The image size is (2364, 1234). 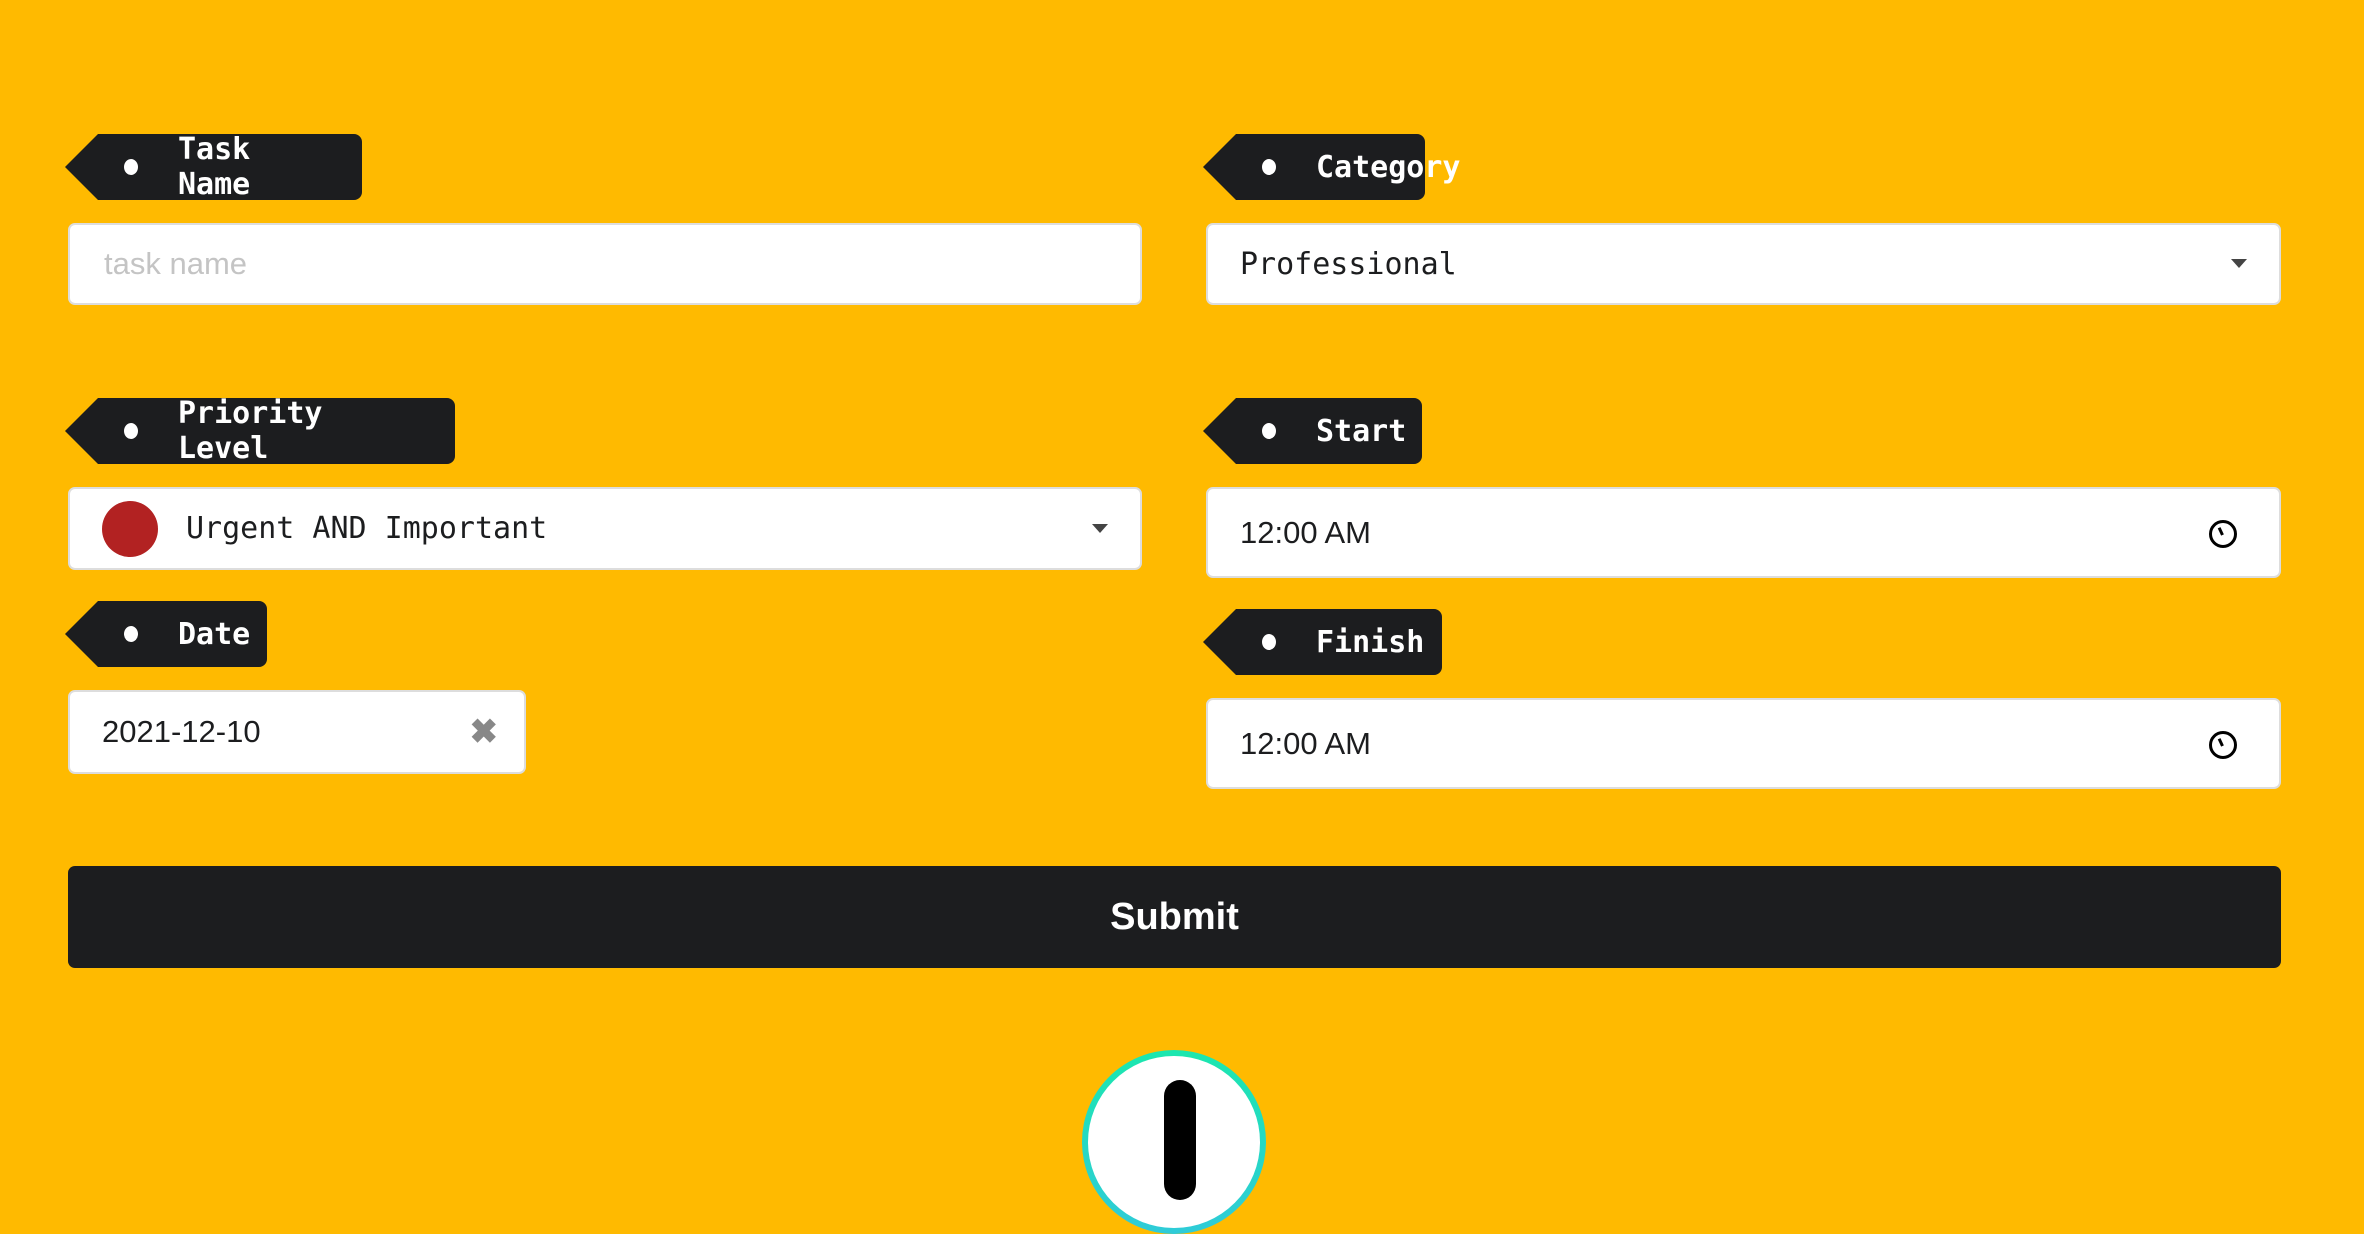 I want to click on start-time-field: 12:00 AM, so click(x=1743, y=532).